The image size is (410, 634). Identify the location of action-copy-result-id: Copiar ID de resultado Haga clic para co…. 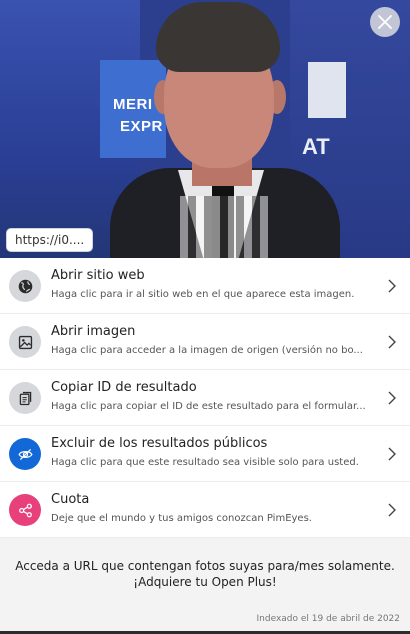
(205, 398).